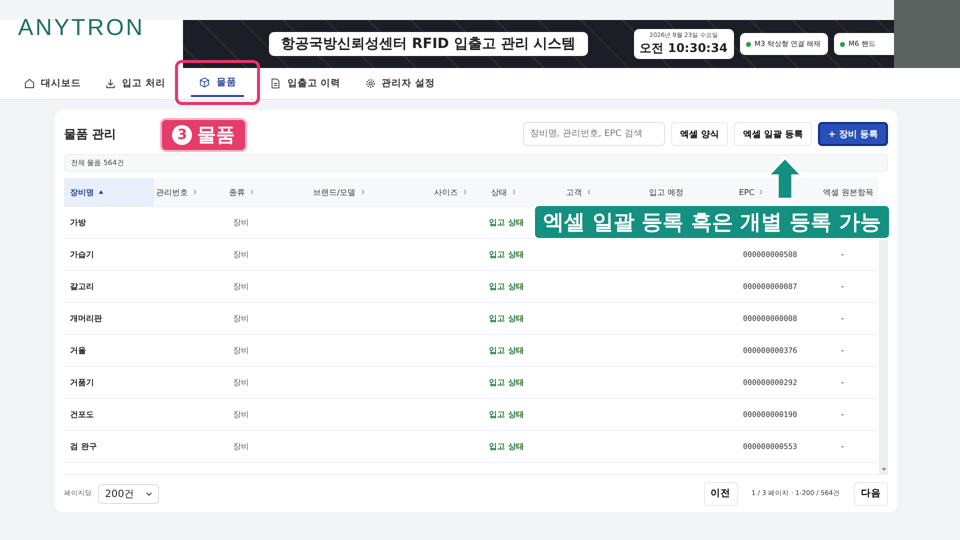 The image size is (960, 540). What do you see at coordinates (871, 494) in the screenshot?
I see `next-button: 다음` at bounding box center [871, 494].